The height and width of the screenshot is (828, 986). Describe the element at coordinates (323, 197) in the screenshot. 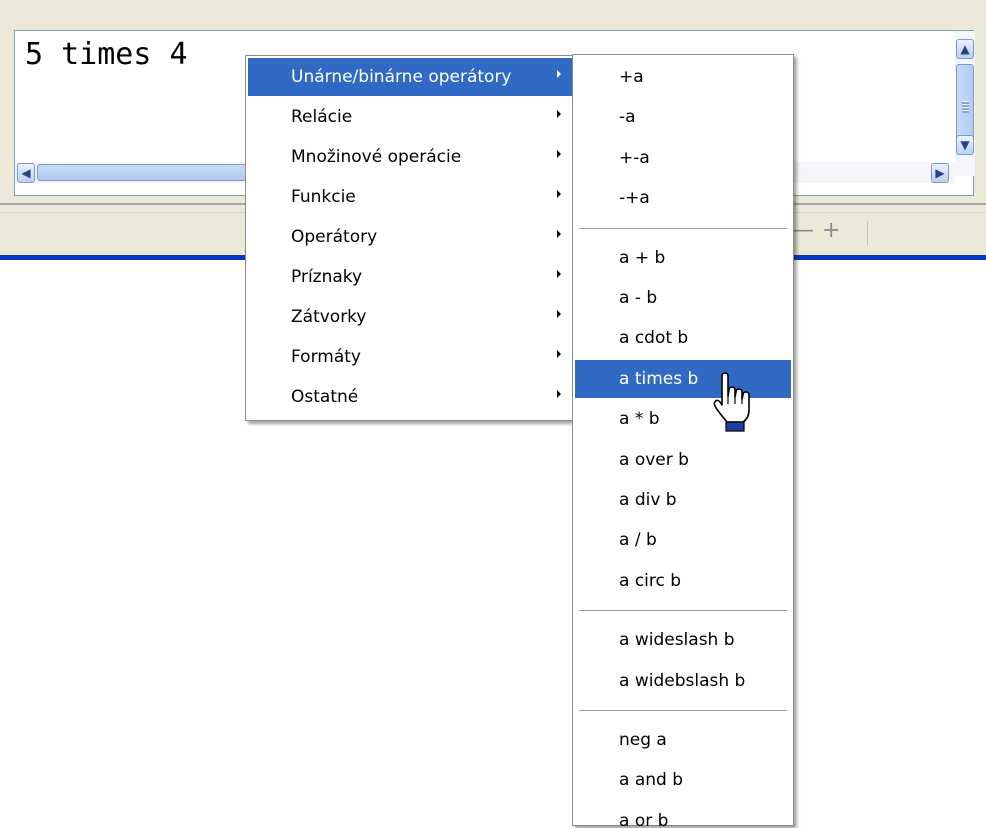

I see `menu-item-label: Funkcie` at that location.